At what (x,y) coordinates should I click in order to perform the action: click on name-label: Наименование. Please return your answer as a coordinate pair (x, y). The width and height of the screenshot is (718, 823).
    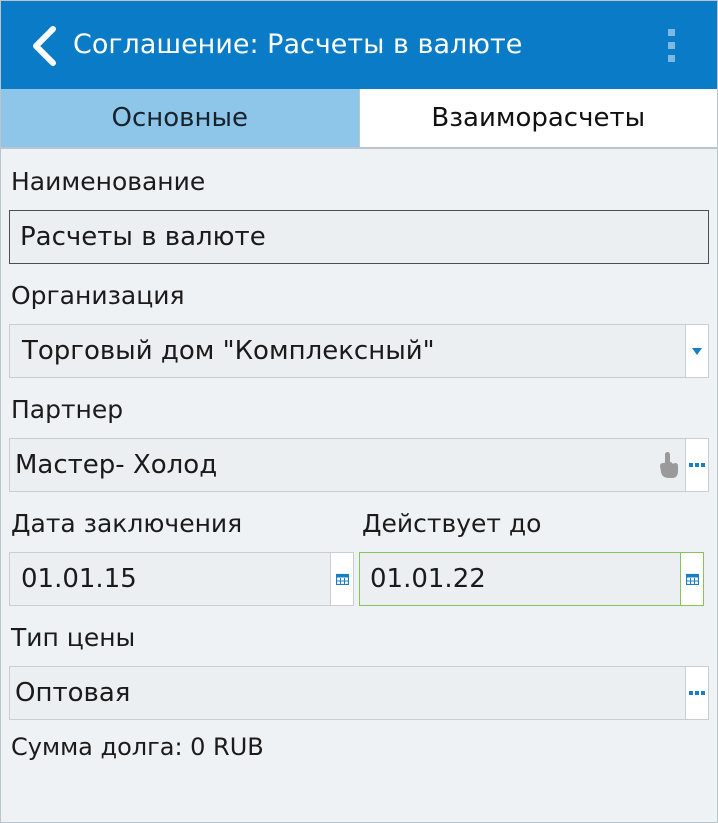
    Looking at the image, I should click on (108, 181).